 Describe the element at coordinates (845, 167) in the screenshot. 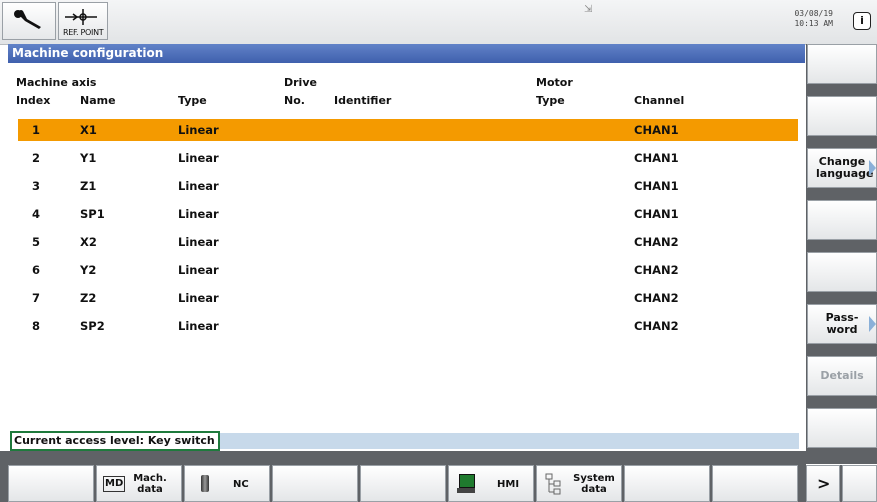

I see `change-language-label: Change language` at that location.